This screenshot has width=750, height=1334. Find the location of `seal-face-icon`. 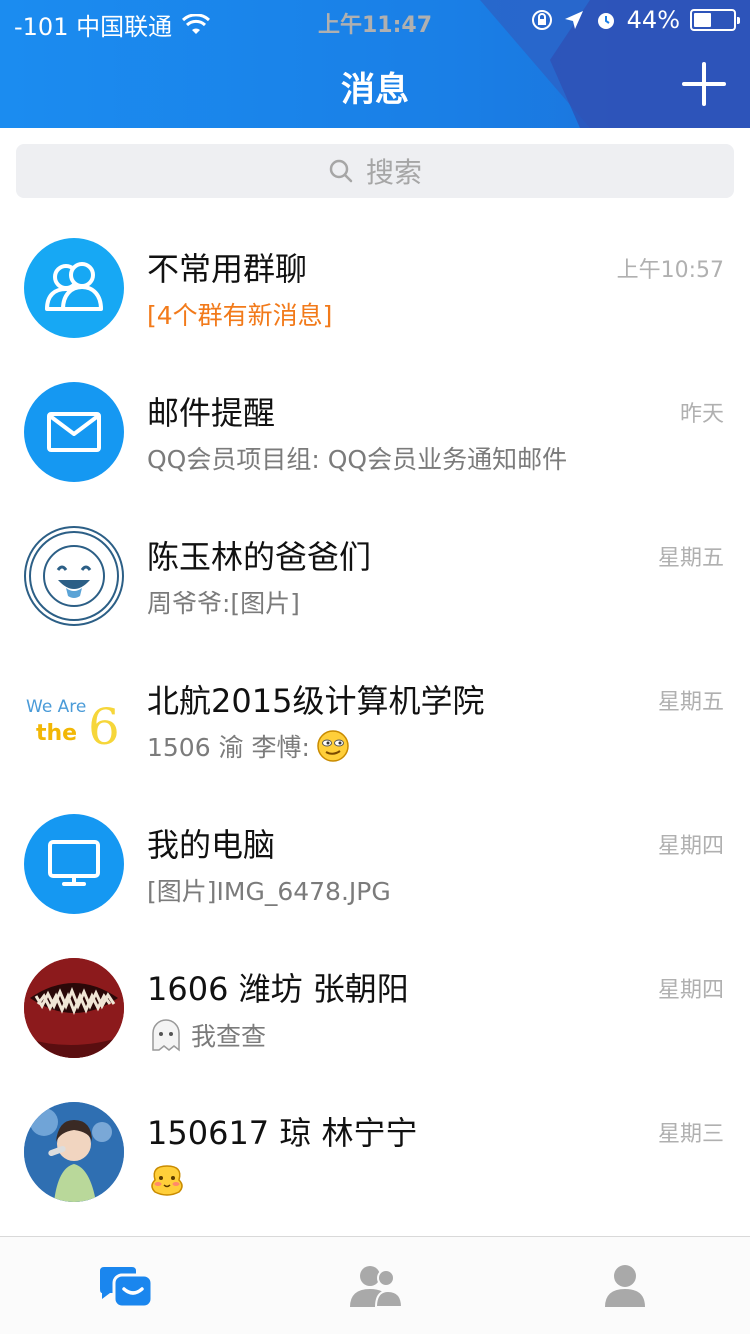

seal-face-icon is located at coordinates (74, 576).